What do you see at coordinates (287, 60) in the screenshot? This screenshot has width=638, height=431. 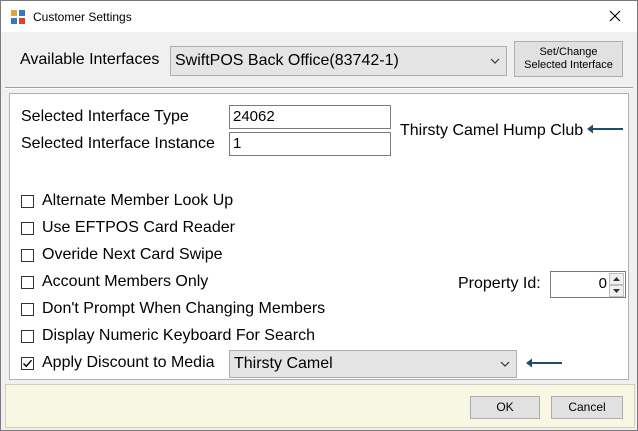 I see `available-interfaces-value: SwiftPOS Back Office(83742-1)` at bounding box center [287, 60].